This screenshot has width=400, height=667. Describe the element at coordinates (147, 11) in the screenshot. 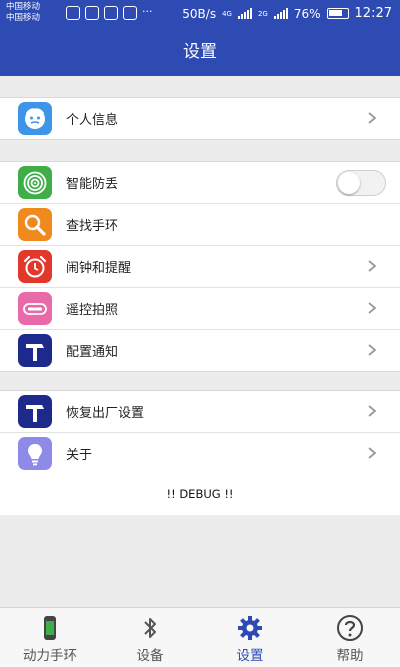

I see `more-notifications: ···` at that location.